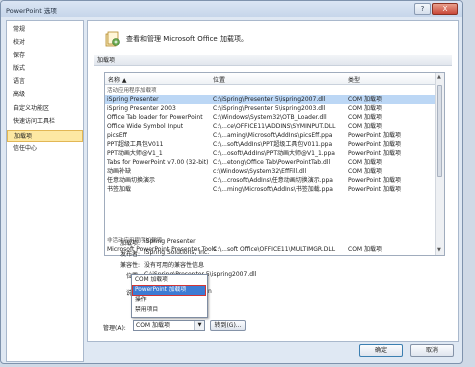  What do you see at coordinates (119, 189) in the screenshot?
I see `cell-name: 书签加载` at bounding box center [119, 189].